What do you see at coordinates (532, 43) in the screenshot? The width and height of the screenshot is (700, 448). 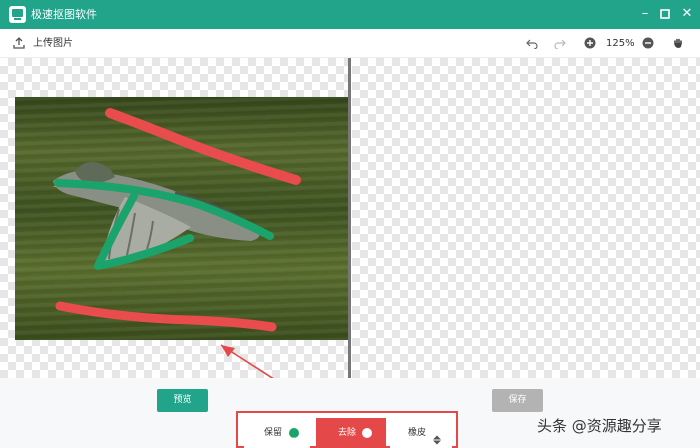 I see `undo-icon` at bounding box center [532, 43].